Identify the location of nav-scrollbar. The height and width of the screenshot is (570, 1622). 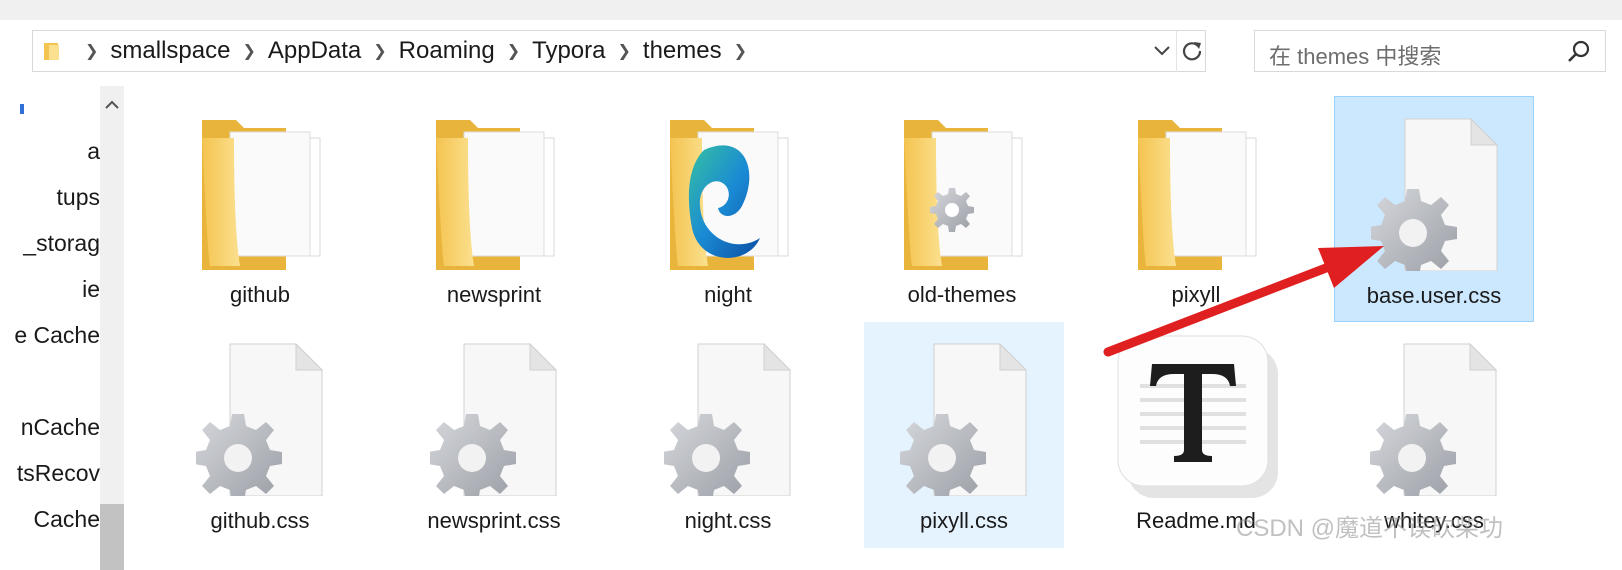
(112, 328).